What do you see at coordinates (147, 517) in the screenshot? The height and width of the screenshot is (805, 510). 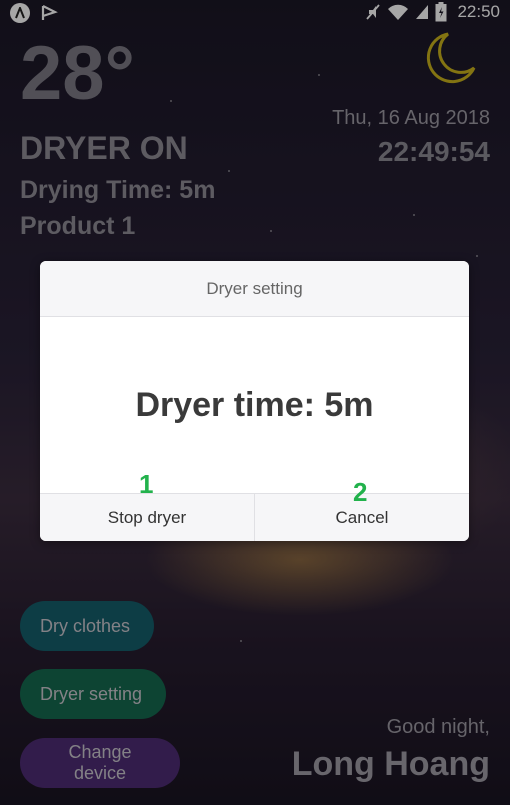 I see `stop-dryer-button: Stop dryer` at bounding box center [147, 517].